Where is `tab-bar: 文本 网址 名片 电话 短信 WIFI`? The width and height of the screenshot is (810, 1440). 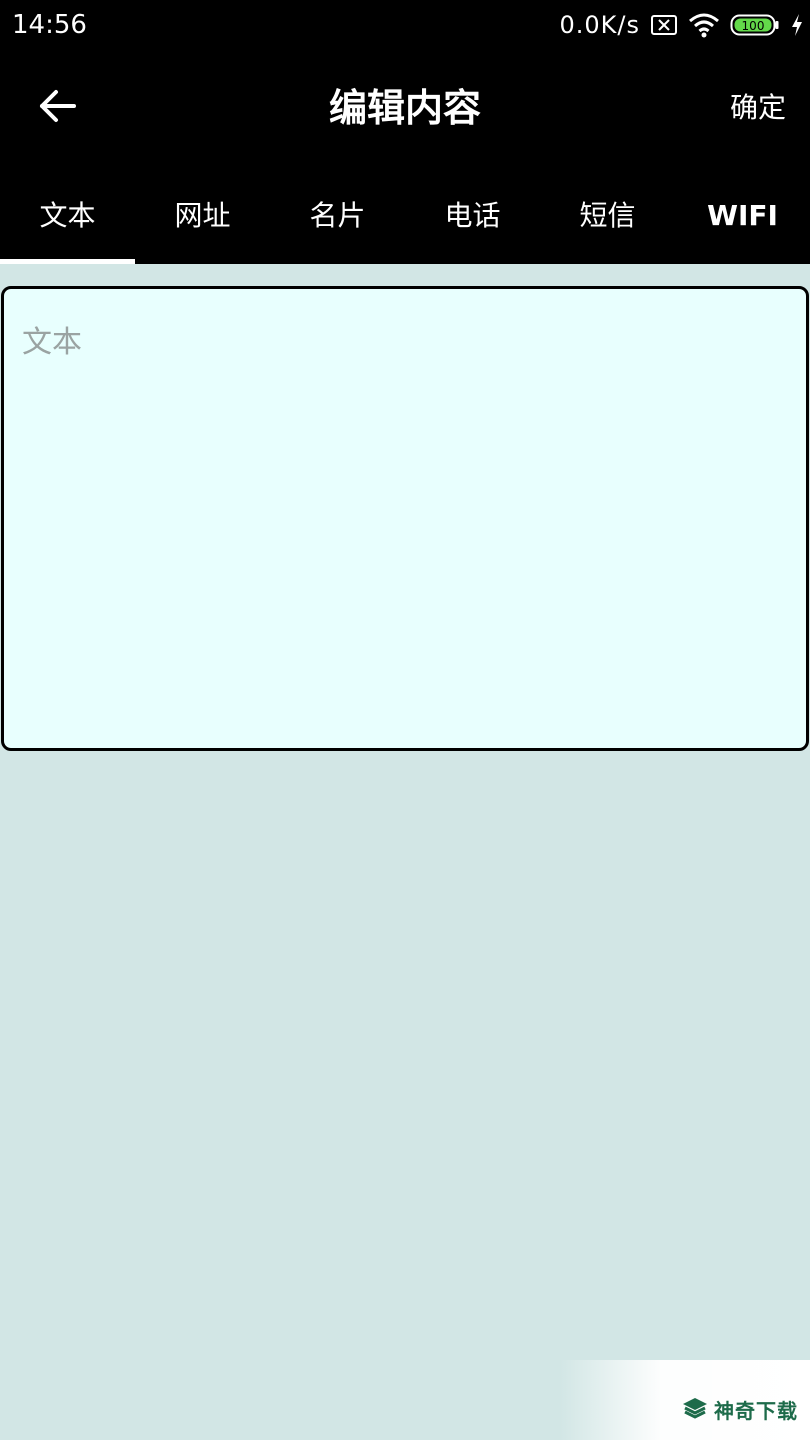
tab-bar: 文本 网址 名片 电话 短信 WIFI is located at coordinates (405, 214).